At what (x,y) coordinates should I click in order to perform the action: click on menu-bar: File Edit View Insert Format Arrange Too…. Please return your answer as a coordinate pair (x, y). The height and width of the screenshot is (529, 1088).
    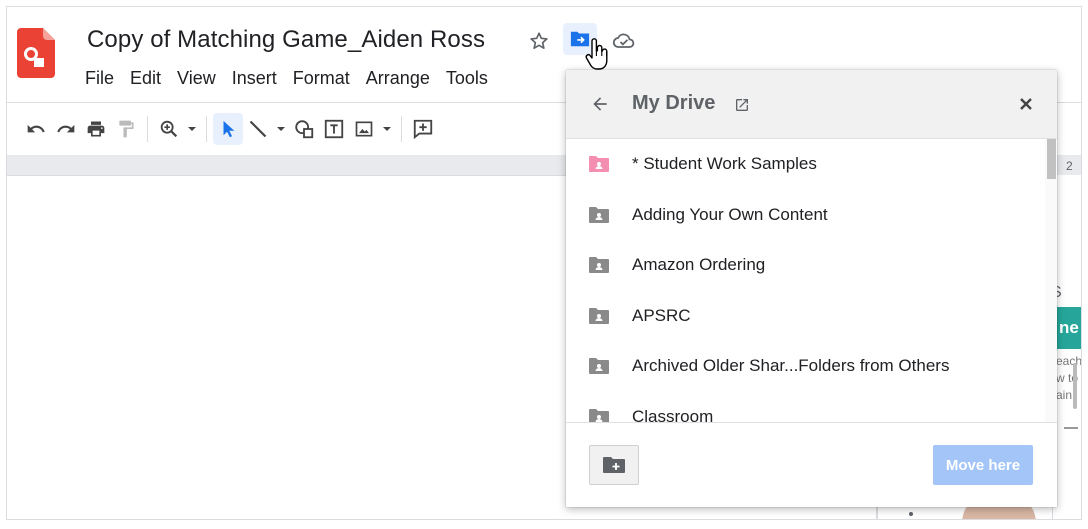
    Looking at the image, I should click on (294, 78).